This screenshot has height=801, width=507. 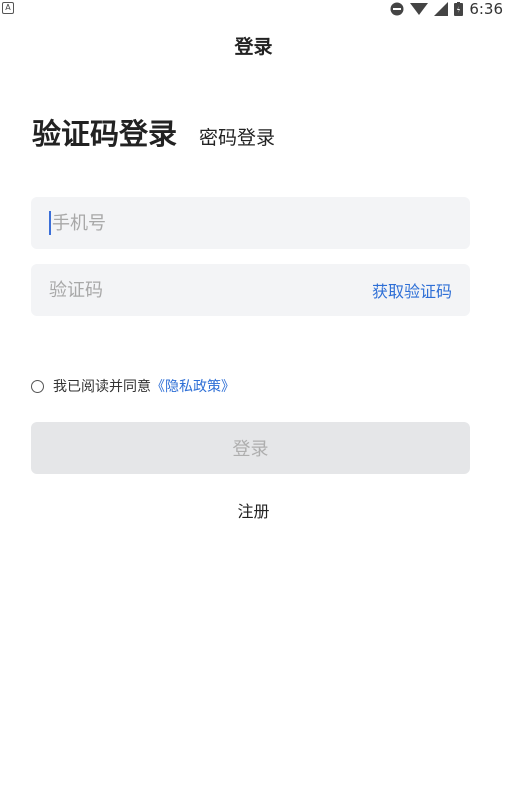 What do you see at coordinates (237, 138) in the screenshot?
I see `tab-password-login: 密码登录` at bounding box center [237, 138].